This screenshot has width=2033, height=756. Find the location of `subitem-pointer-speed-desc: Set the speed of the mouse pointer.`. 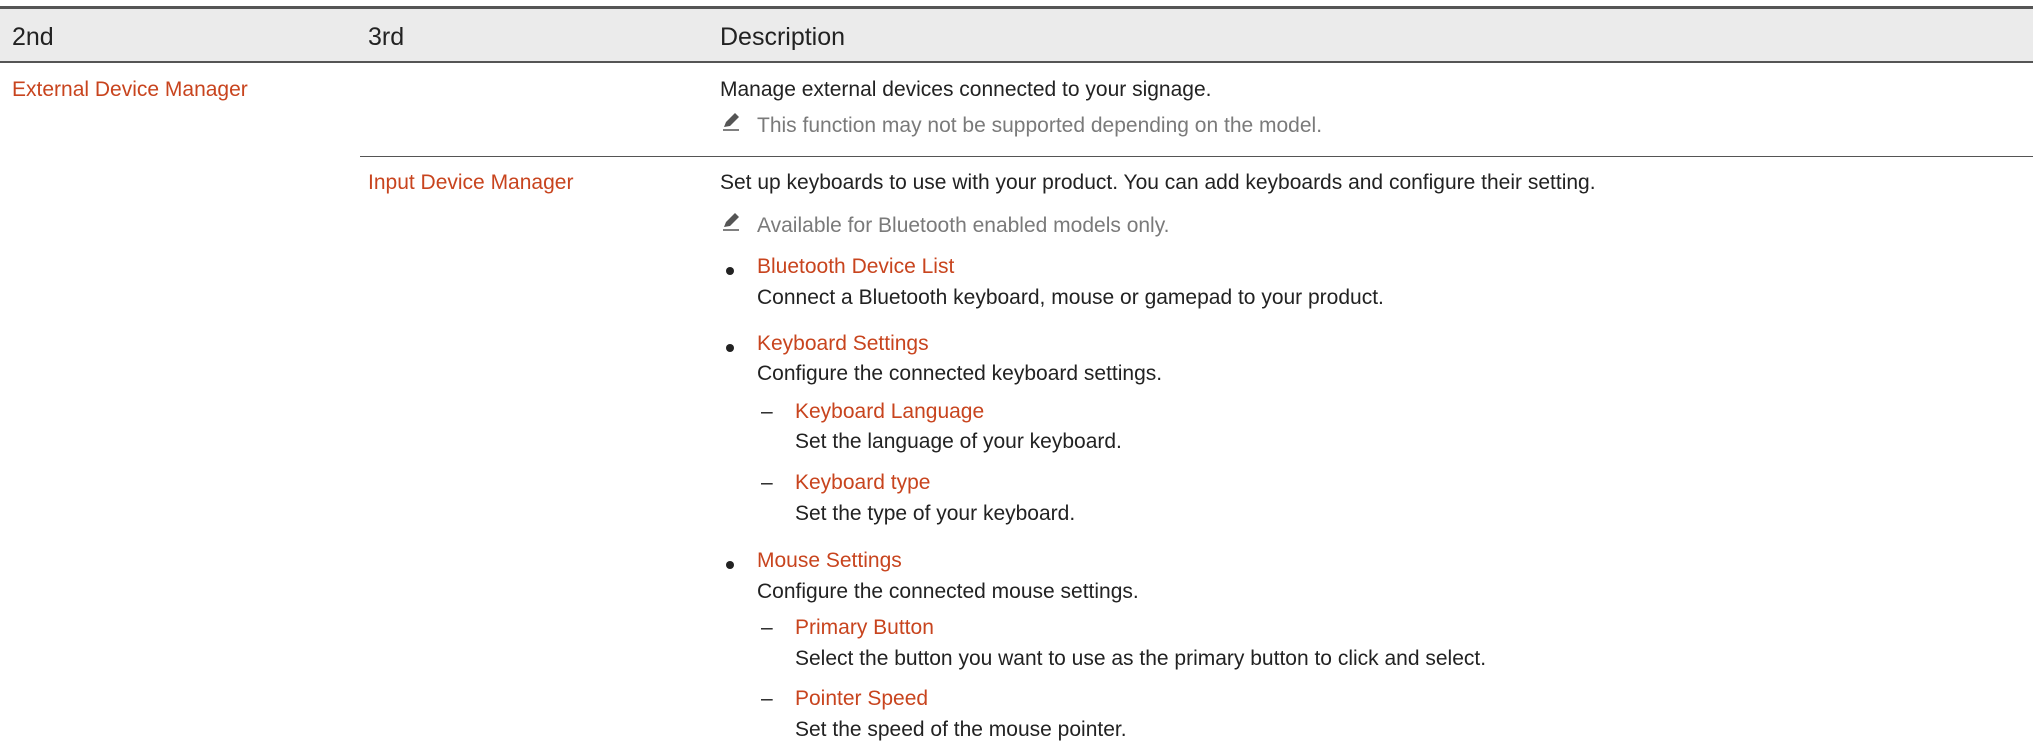

subitem-pointer-speed-desc: Set the speed of the mouse pointer. is located at coordinates (961, 729).